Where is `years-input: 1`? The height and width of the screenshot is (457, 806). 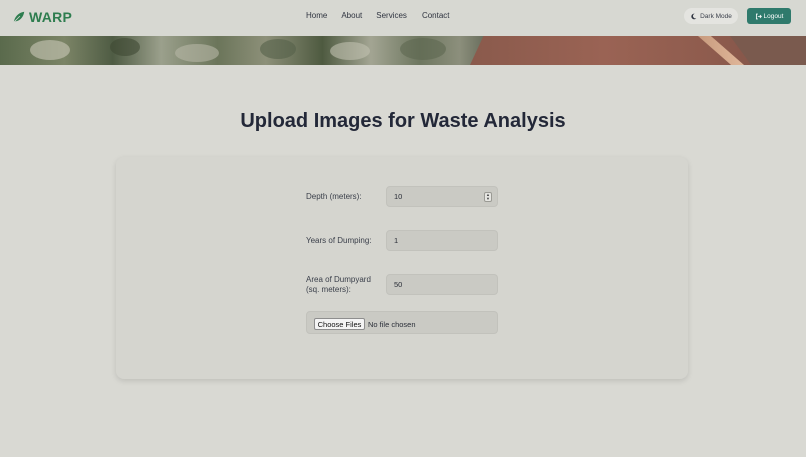
years-input: 1 is located at coordinates (442, 240).